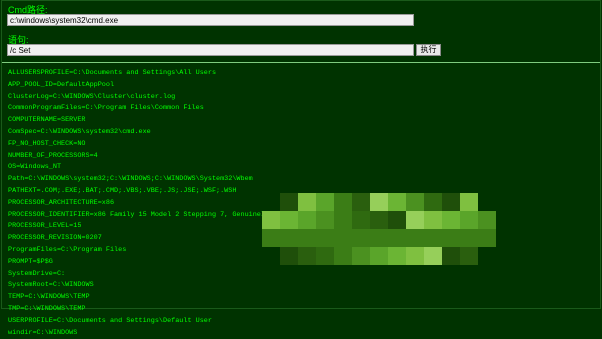 The width and height of the screenshot is (602, 339). What do you see at coordinates (51, 285) in the screenshot?
I see `output-line: SystemRoot=C:\WINDOWS` at bounding box center [51, 285].